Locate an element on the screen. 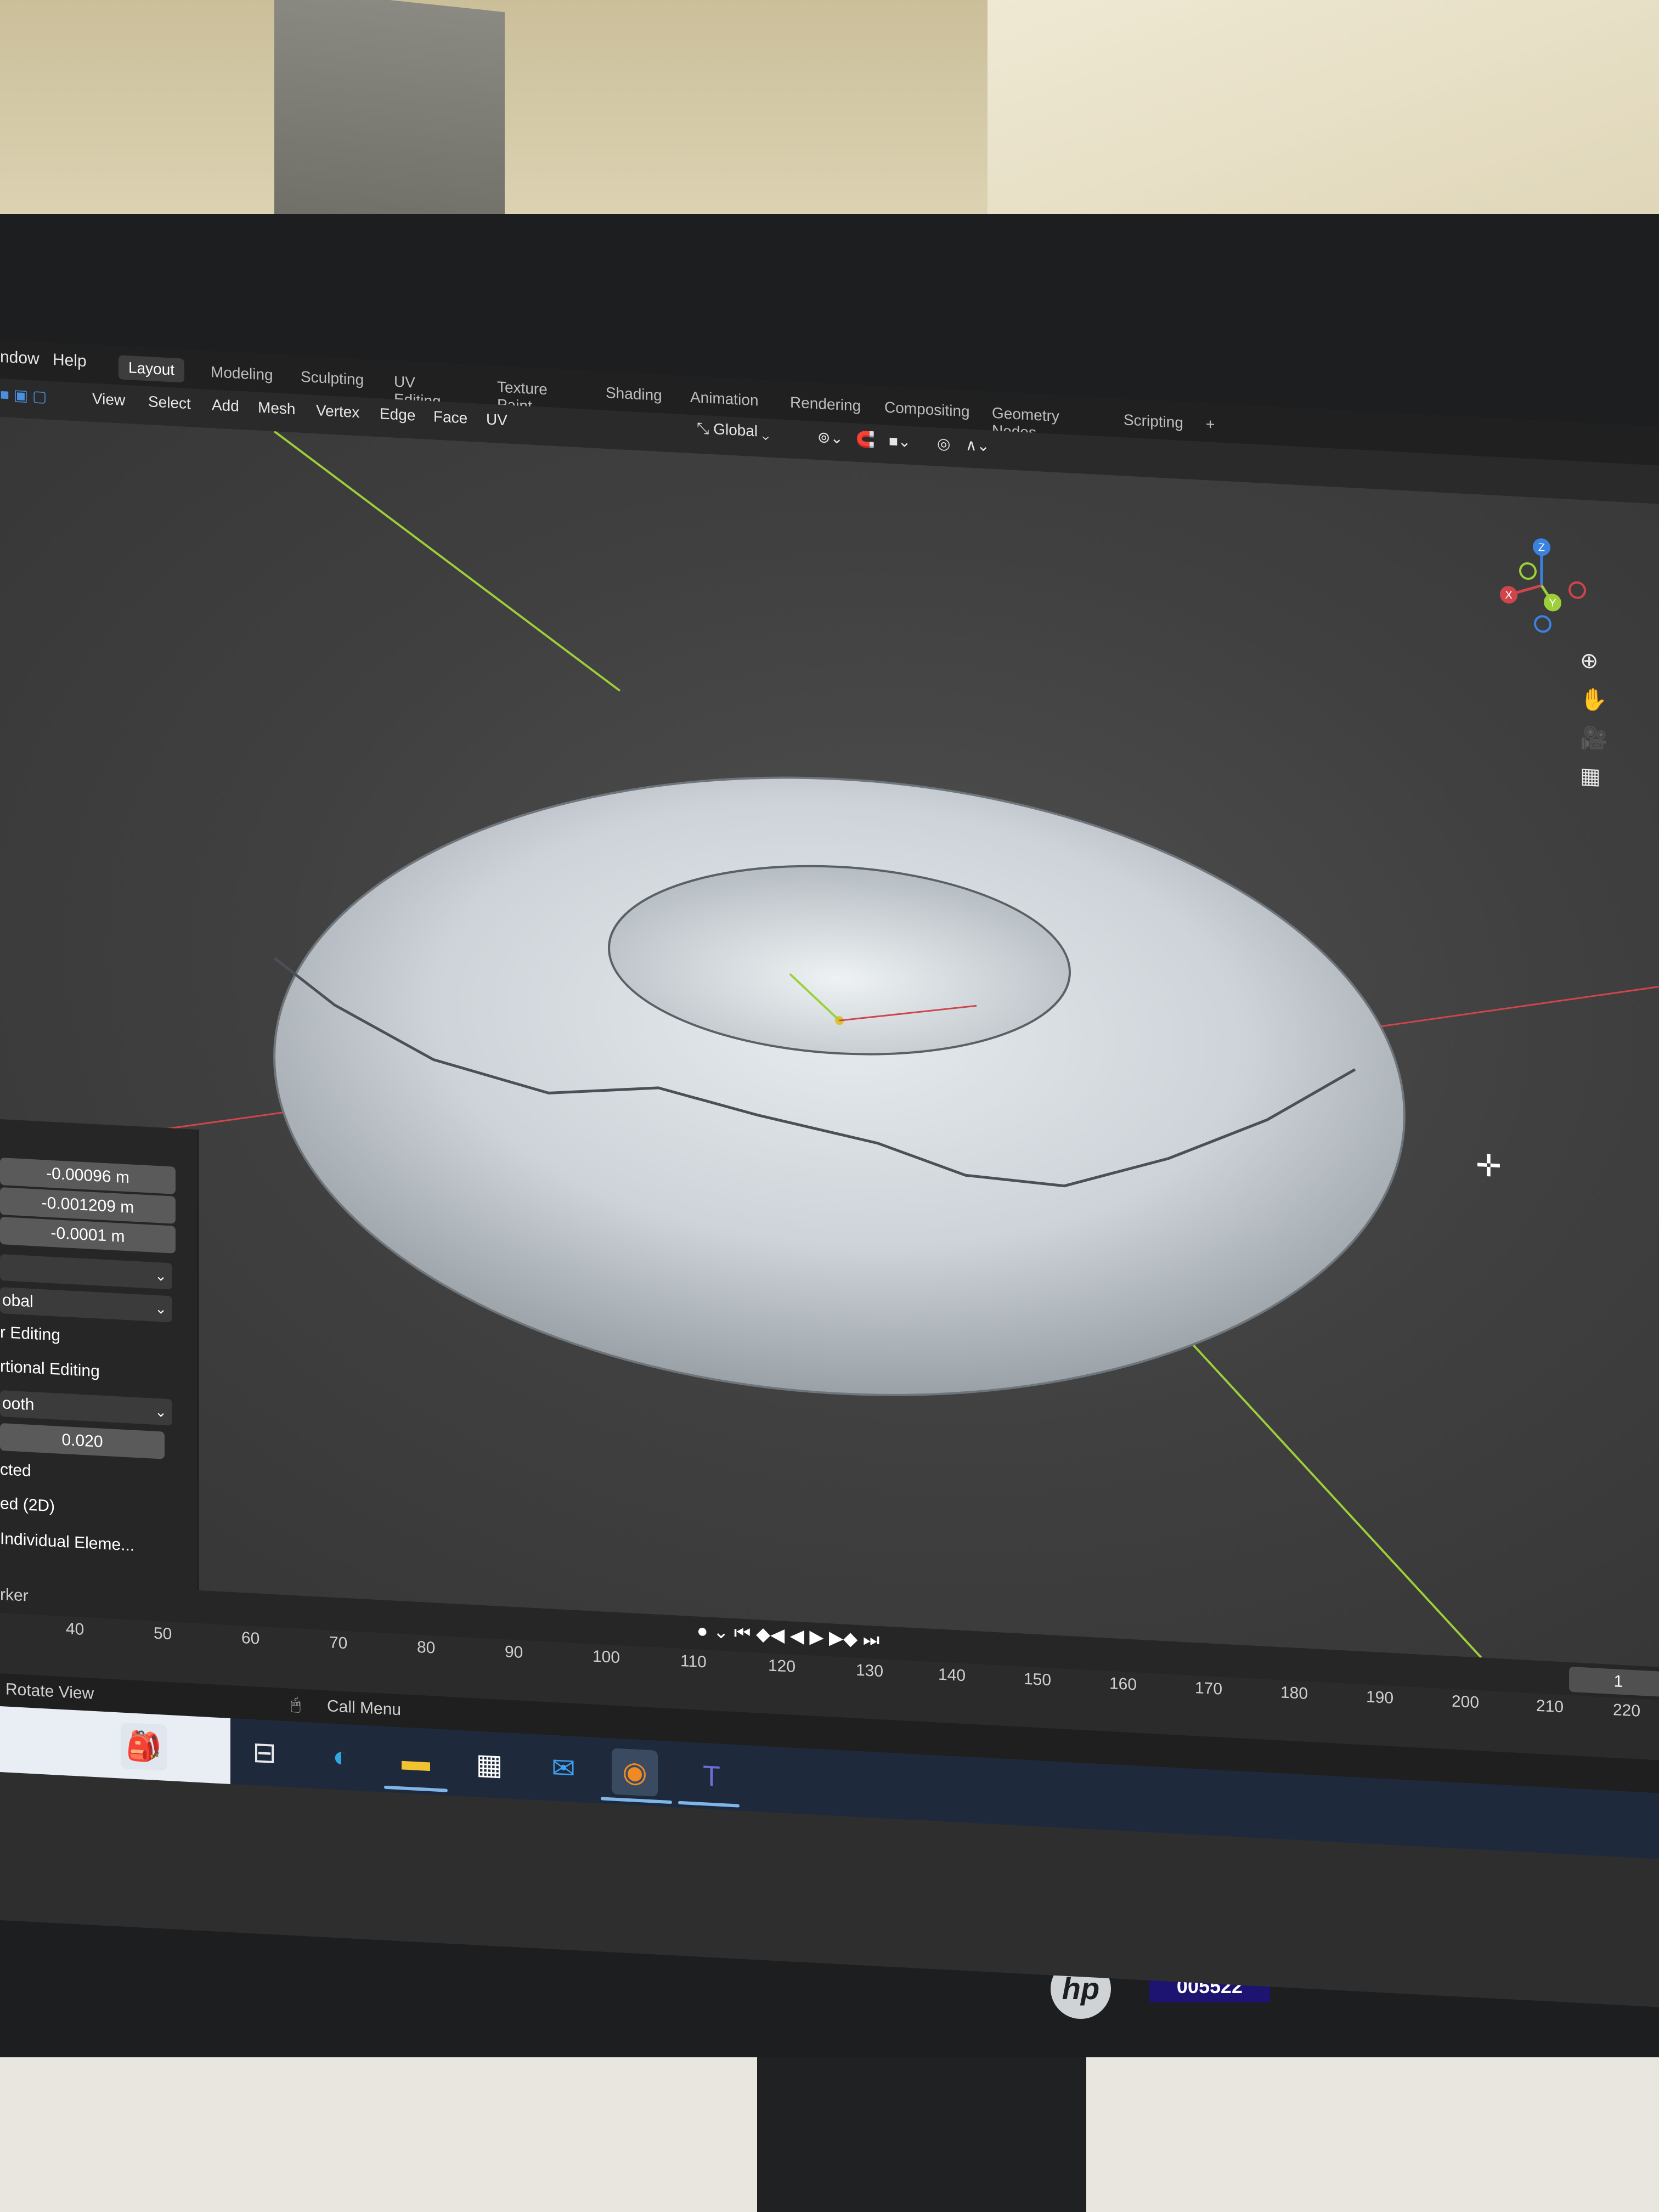 The image size is (1659, 2212). frame-tick: 110 is located at coordinates (694, 1661).